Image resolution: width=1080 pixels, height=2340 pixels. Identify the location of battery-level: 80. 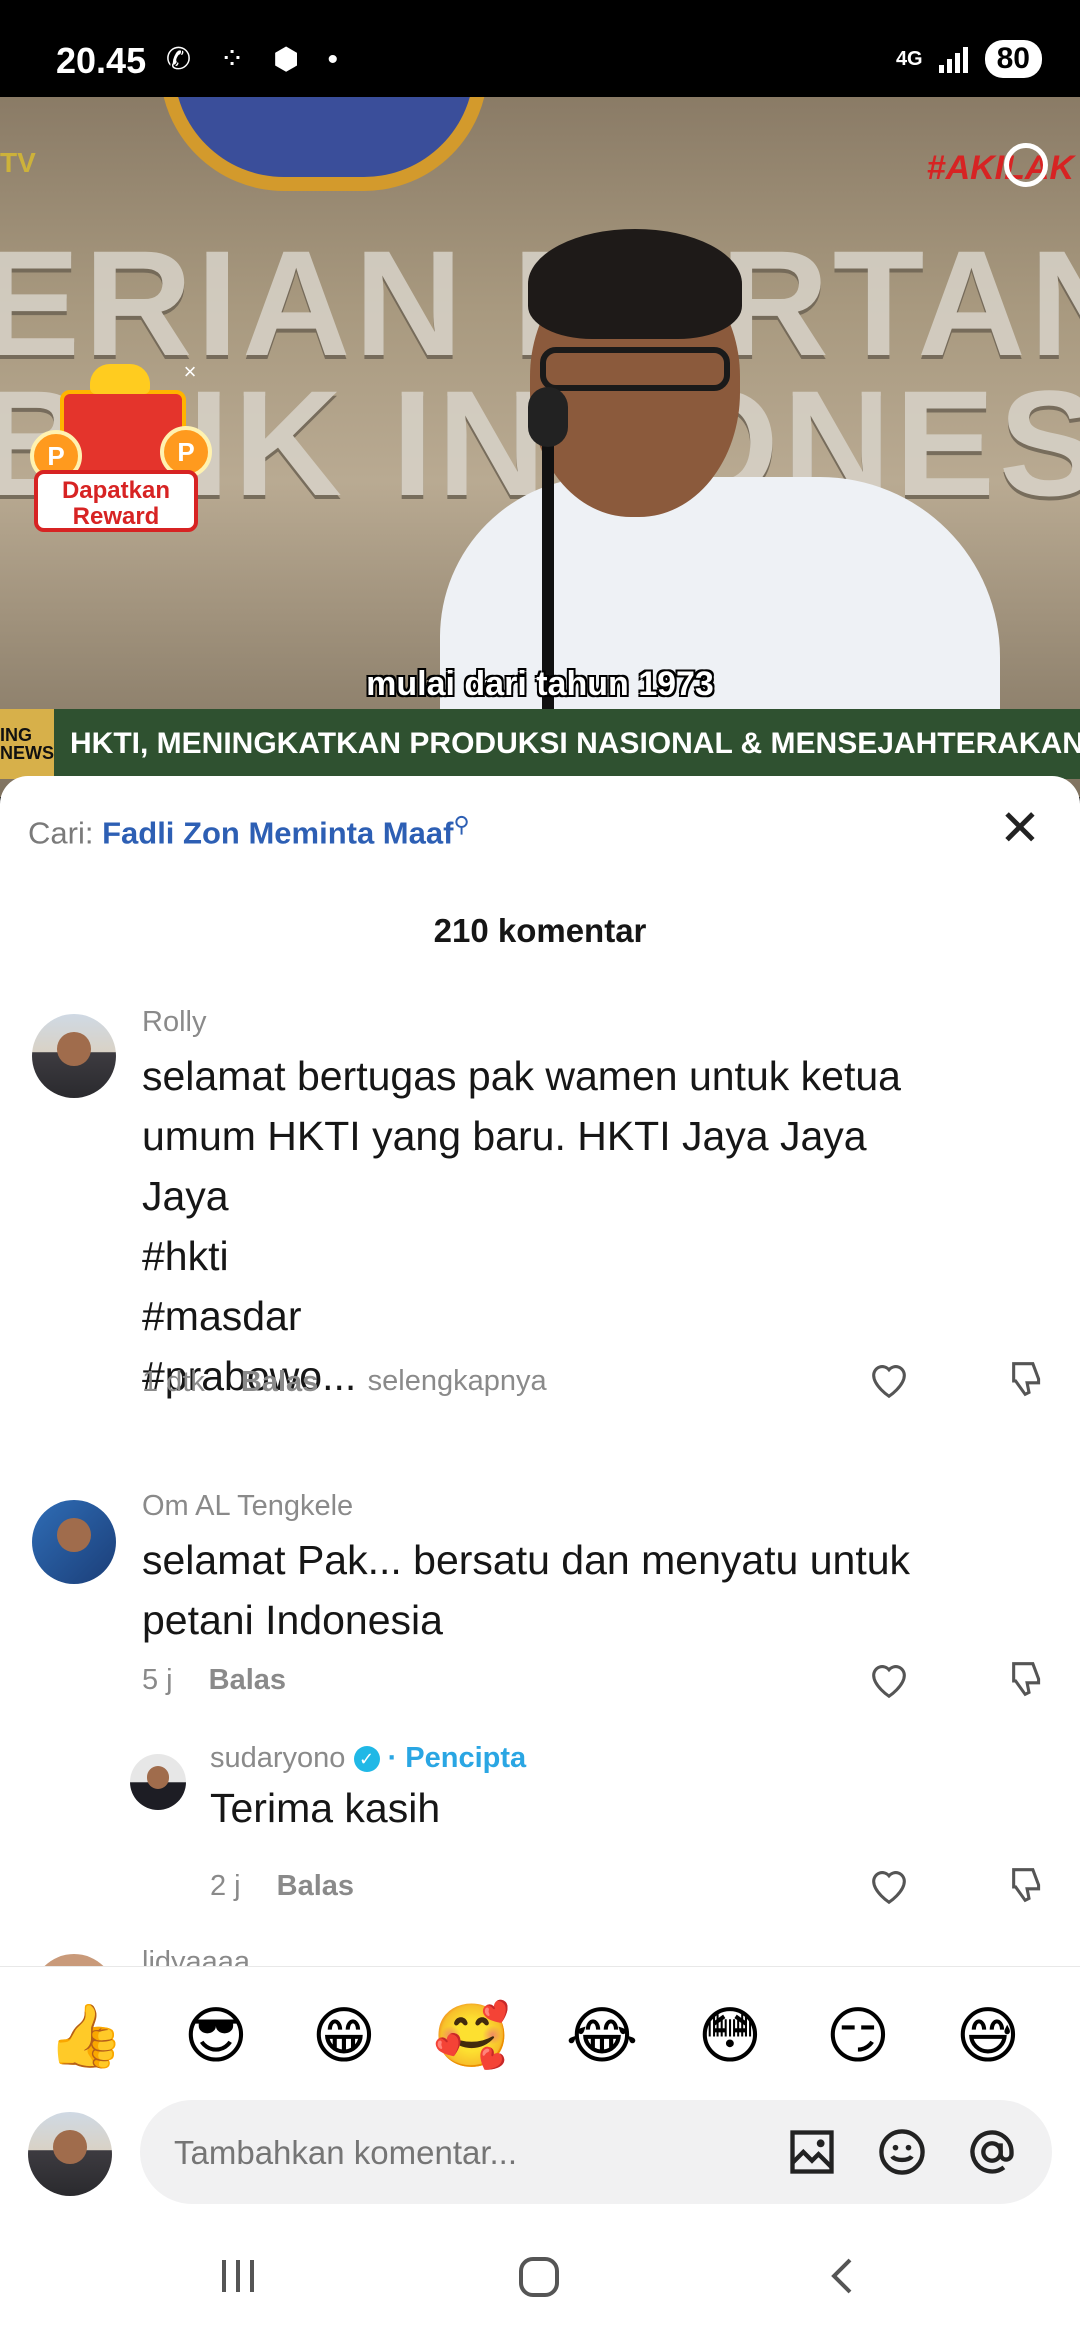
(1013, 58).